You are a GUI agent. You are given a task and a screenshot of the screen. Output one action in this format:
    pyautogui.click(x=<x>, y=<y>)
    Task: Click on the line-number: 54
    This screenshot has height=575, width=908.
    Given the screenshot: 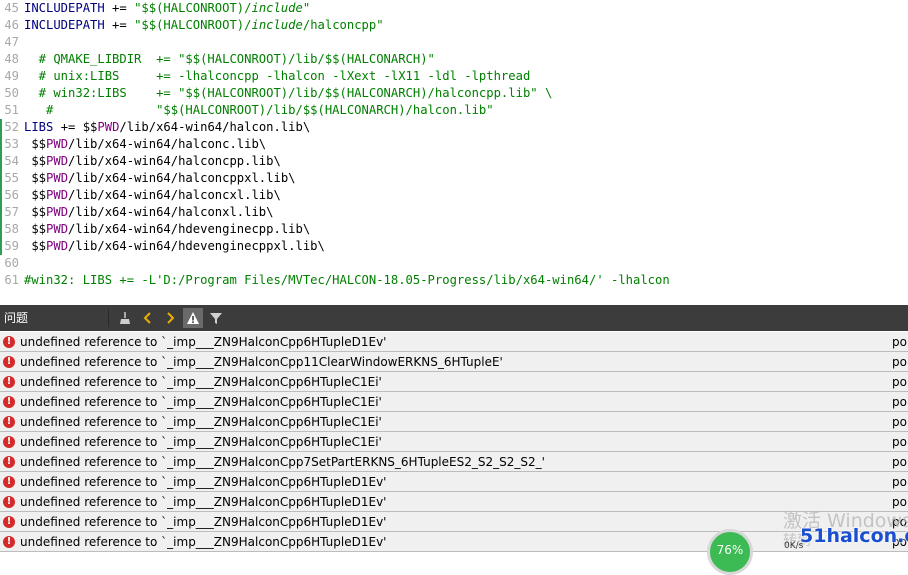 What is the action you would take?
    pyautogui.click(x=11, y=161)
    